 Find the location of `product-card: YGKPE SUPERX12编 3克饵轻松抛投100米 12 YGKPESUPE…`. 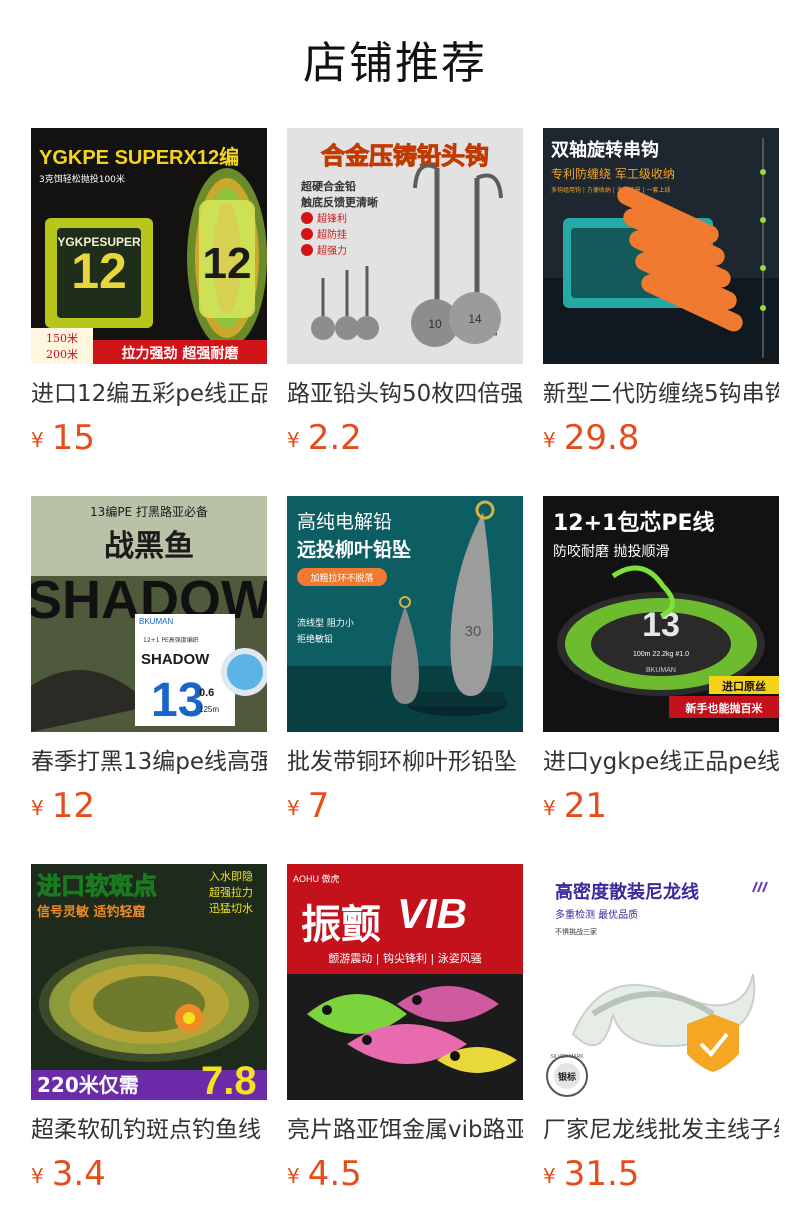

product-card: YGKPE SUPERX12编 3克饵轻松抛投100米 12 YGKPESUPE… is located at coordinates (149, 298).